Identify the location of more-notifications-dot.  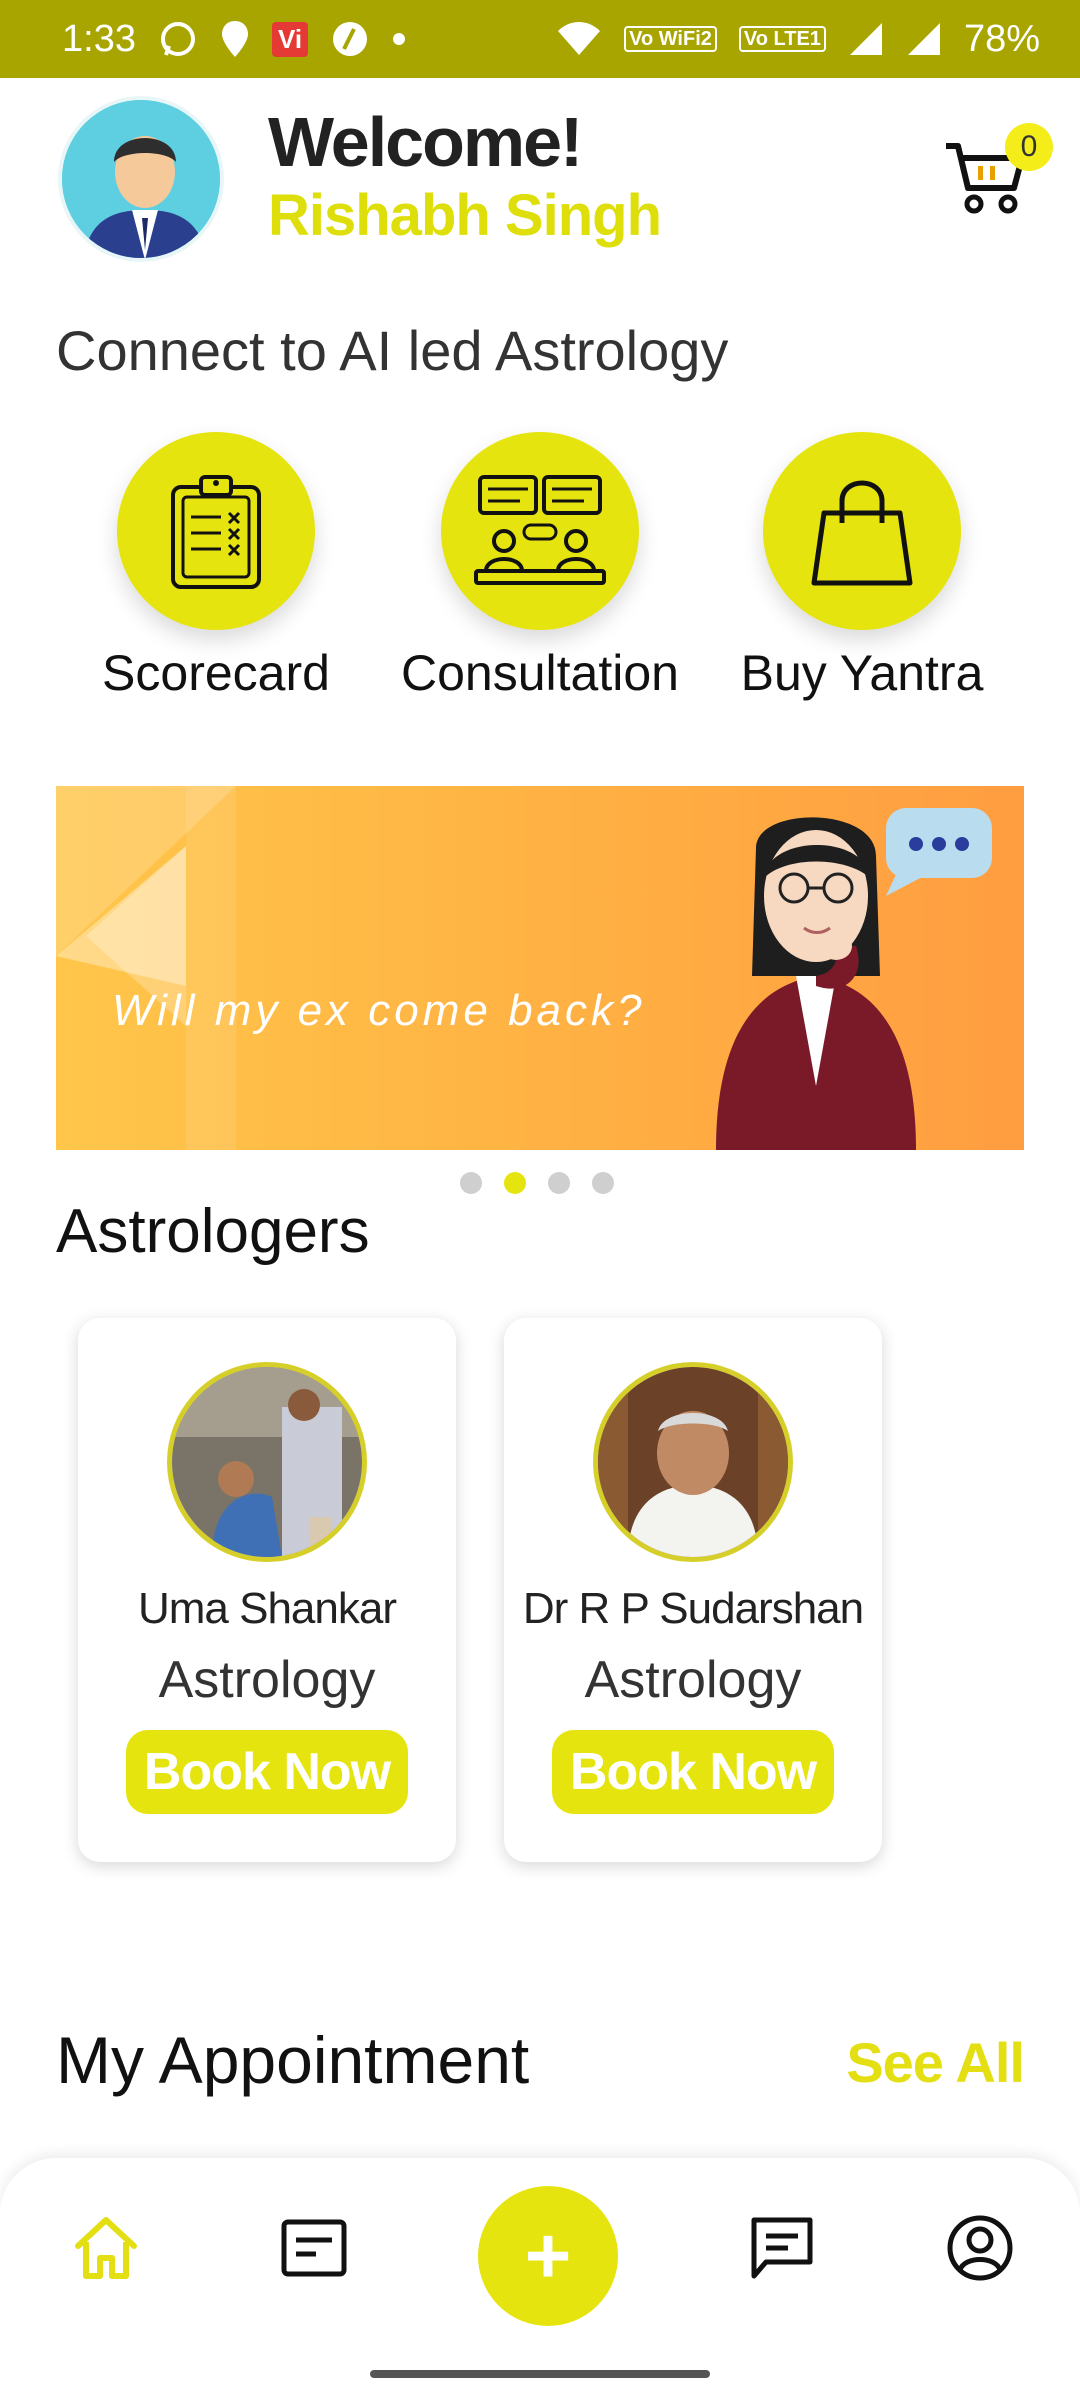
(399, 39).